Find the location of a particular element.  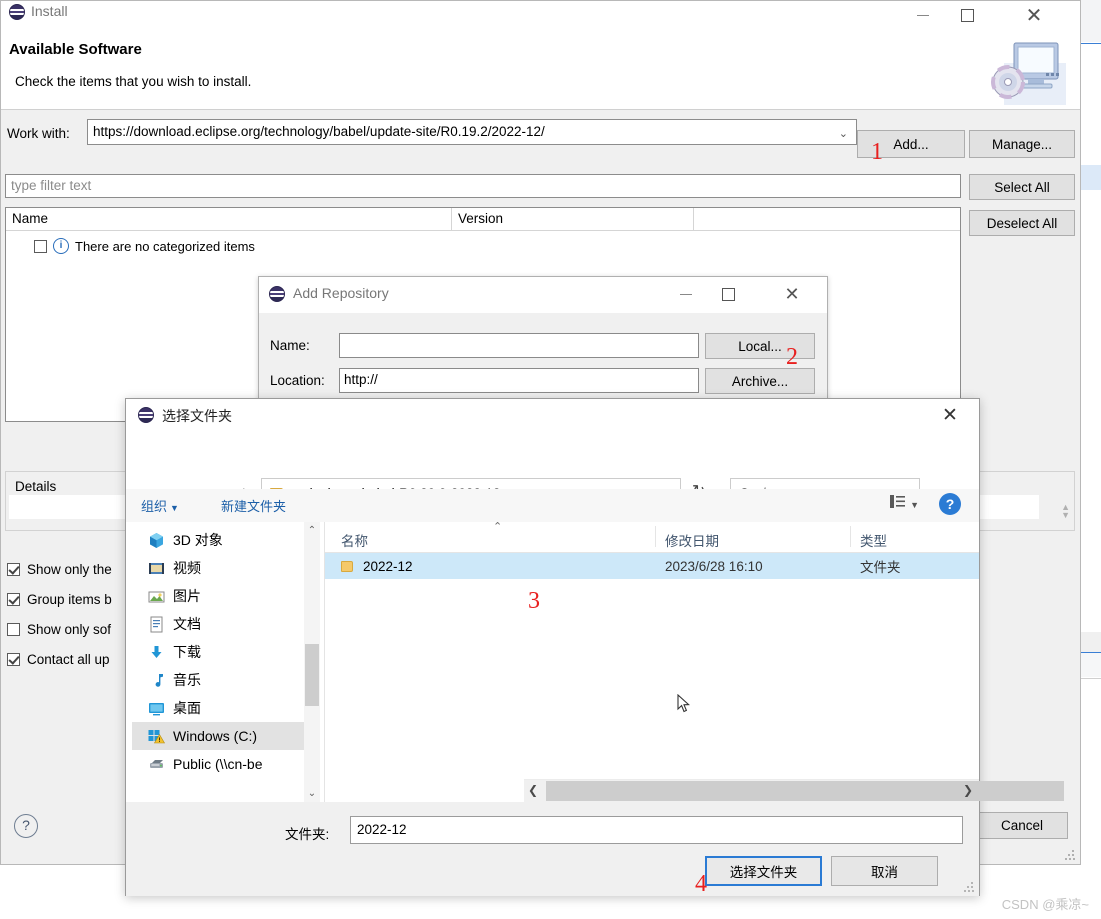

nav-item-music: 音乐 is located at coordinates (174, 680).